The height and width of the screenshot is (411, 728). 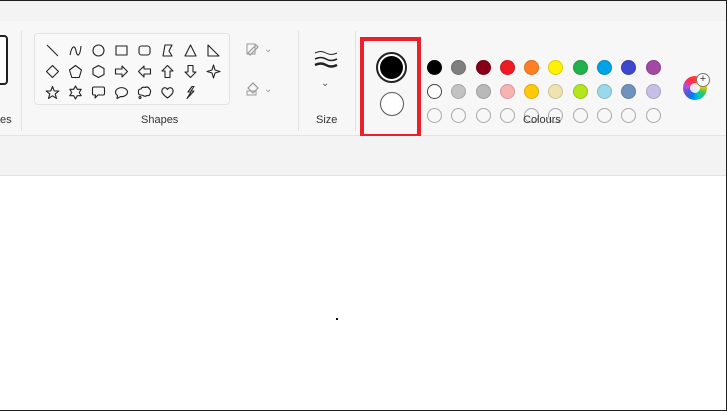 What do you see at coordinates (167, 50) in the screenshot?
I see `polygon-shape-button` at bounding box center [167, 50].